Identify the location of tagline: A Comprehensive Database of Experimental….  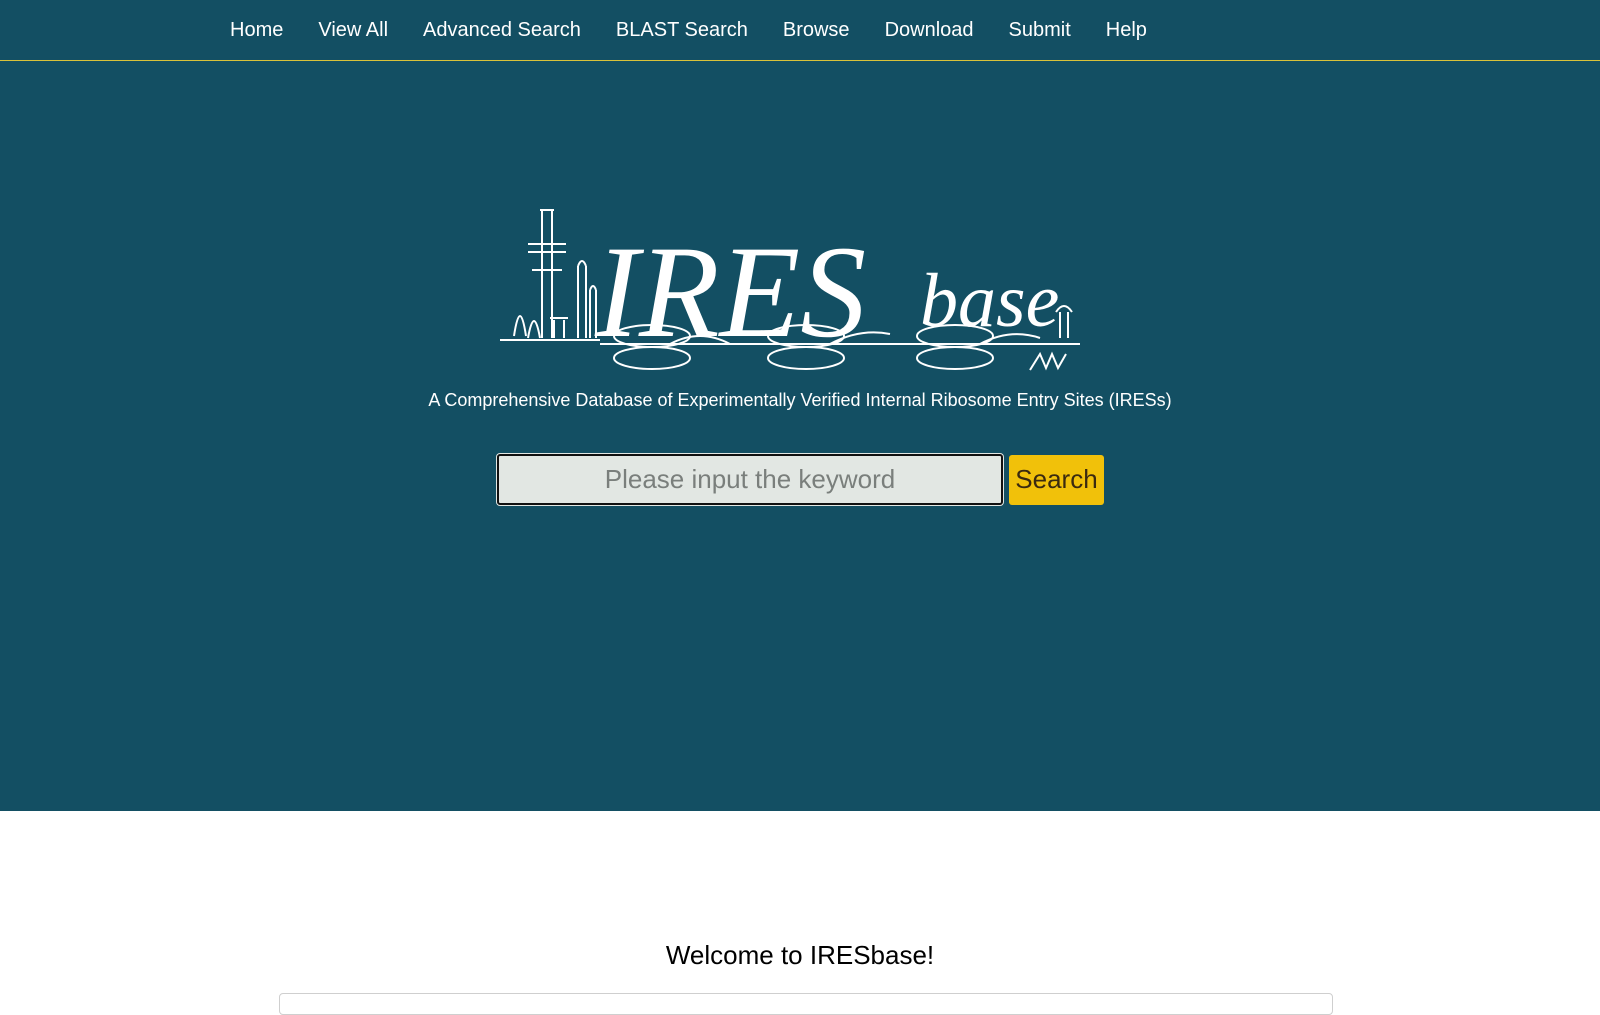
(800, 400).